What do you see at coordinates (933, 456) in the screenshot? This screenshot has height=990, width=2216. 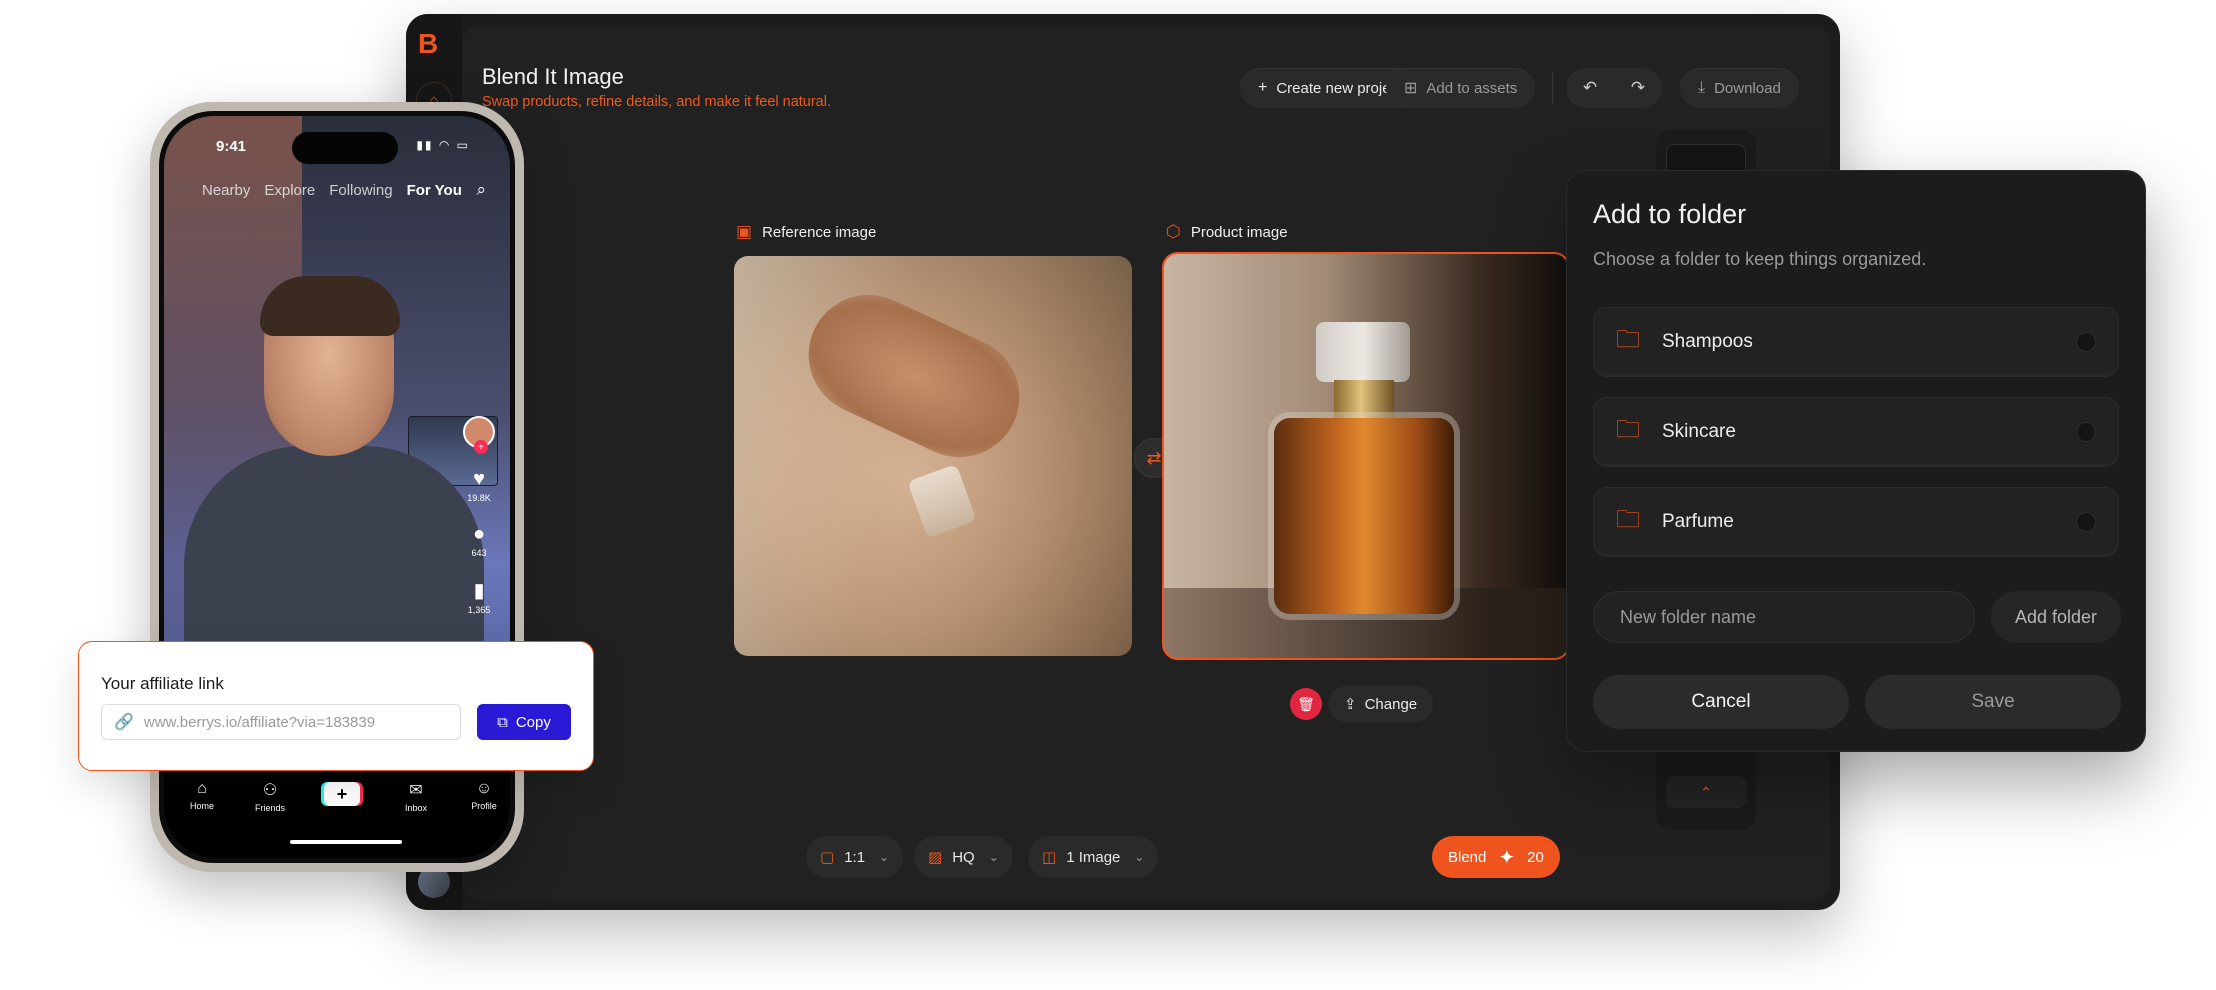 I see `reference-image` at bounding box center [933, 456].